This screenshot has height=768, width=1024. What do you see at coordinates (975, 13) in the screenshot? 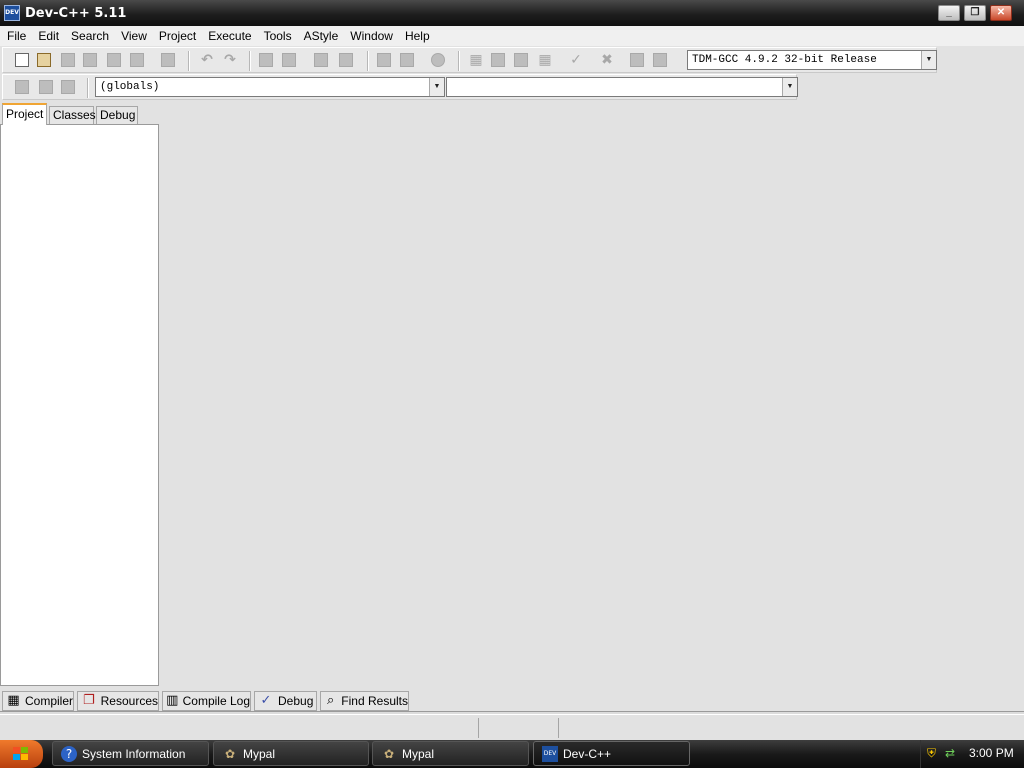
I see `maximize-button: ❐` at bounding box center [975, 13].